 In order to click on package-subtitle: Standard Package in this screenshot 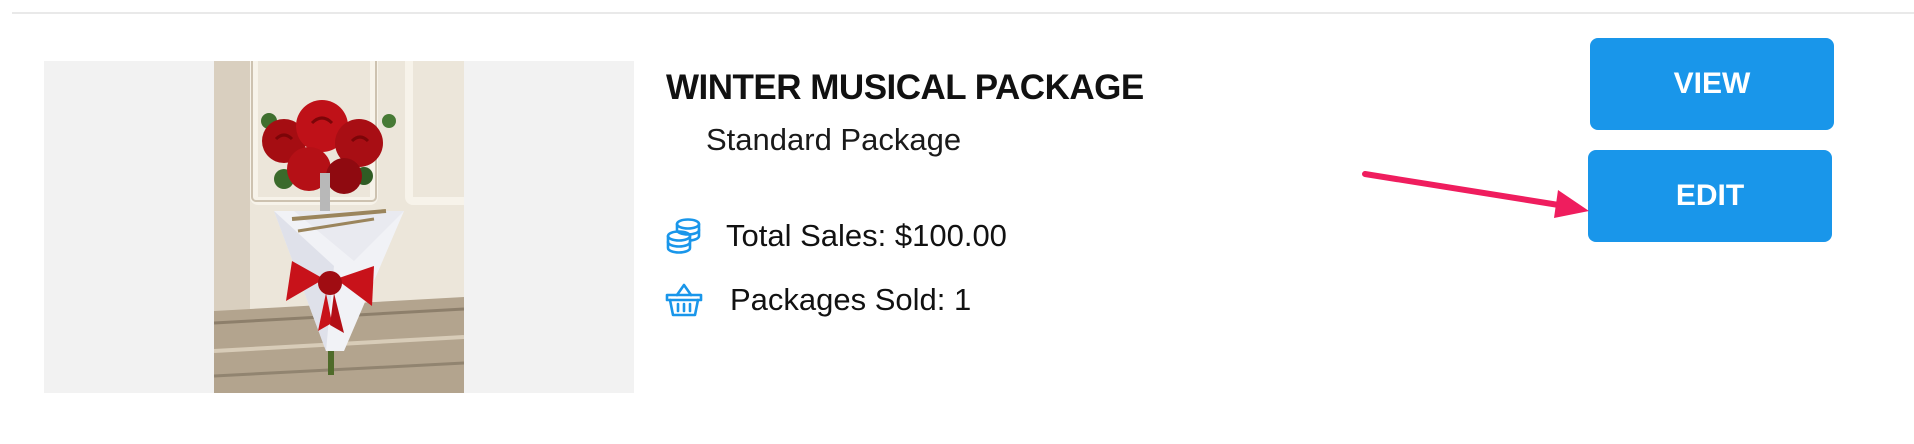, I will do `click(834, 139)`.